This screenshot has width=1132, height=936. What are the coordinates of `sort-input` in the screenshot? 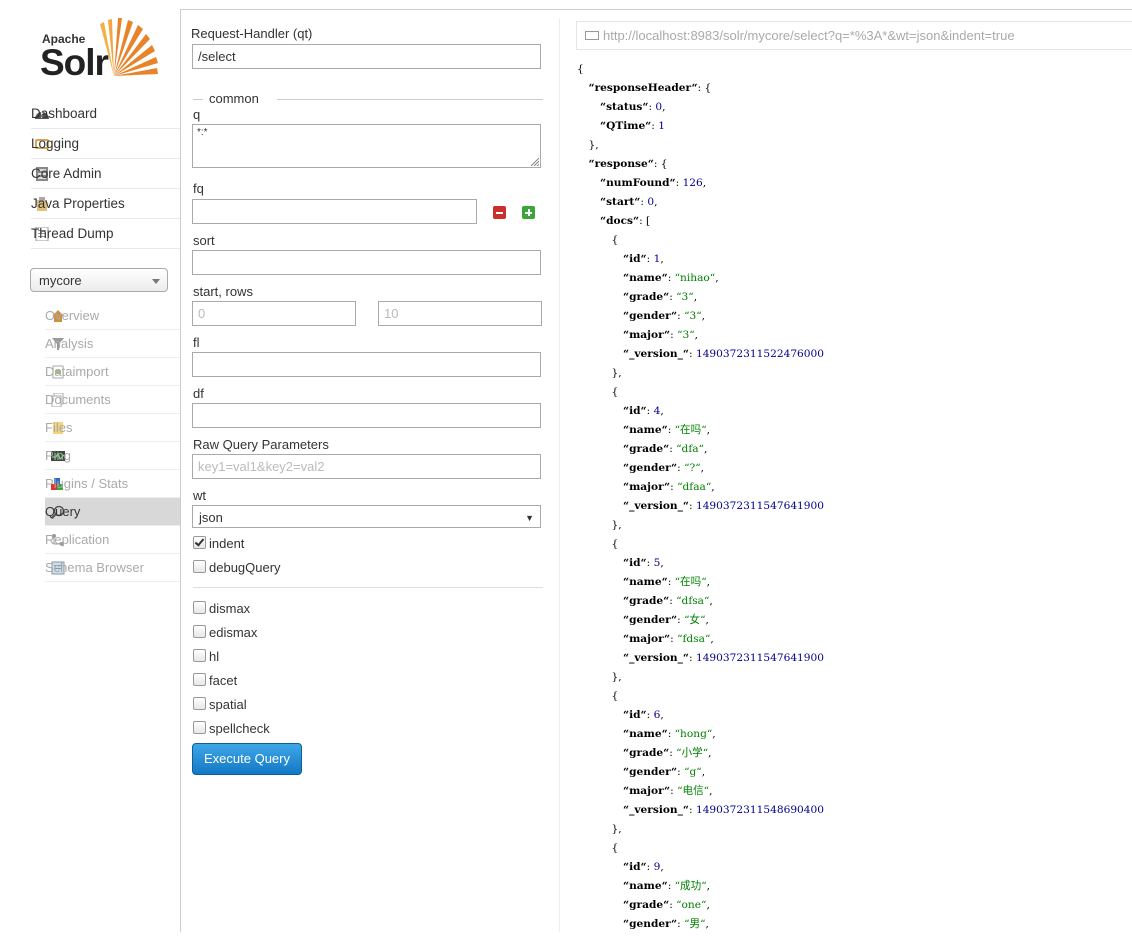 It's located at (366, 262).